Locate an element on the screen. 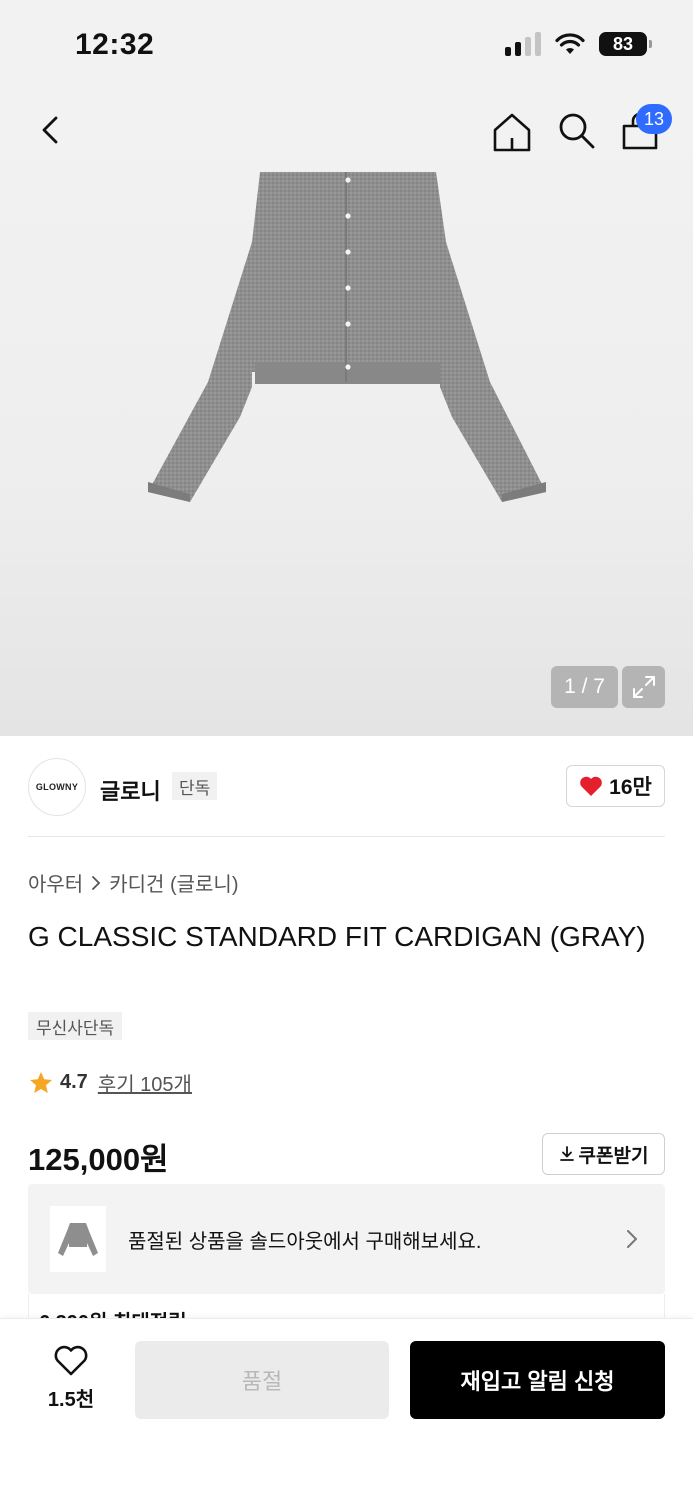 Image resolution: width=693 pixels, height=1500 pixels. soldout-thumbnail is located at coordinates (78, 1239).